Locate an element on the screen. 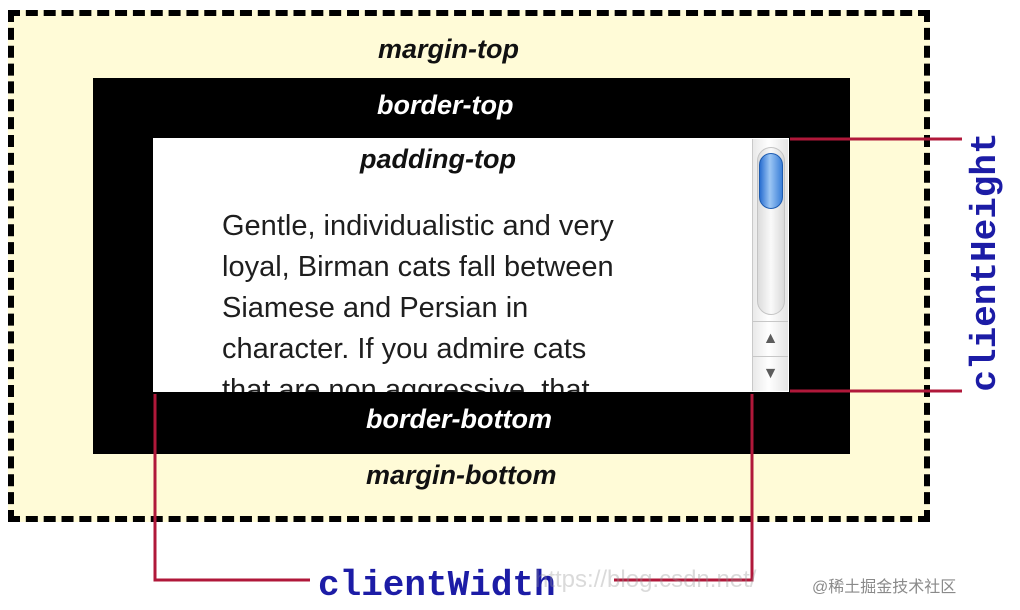 The height and width of the screenshot is (610, 1020). padding-top-label: padding-top is located at coordinates (438, 159).